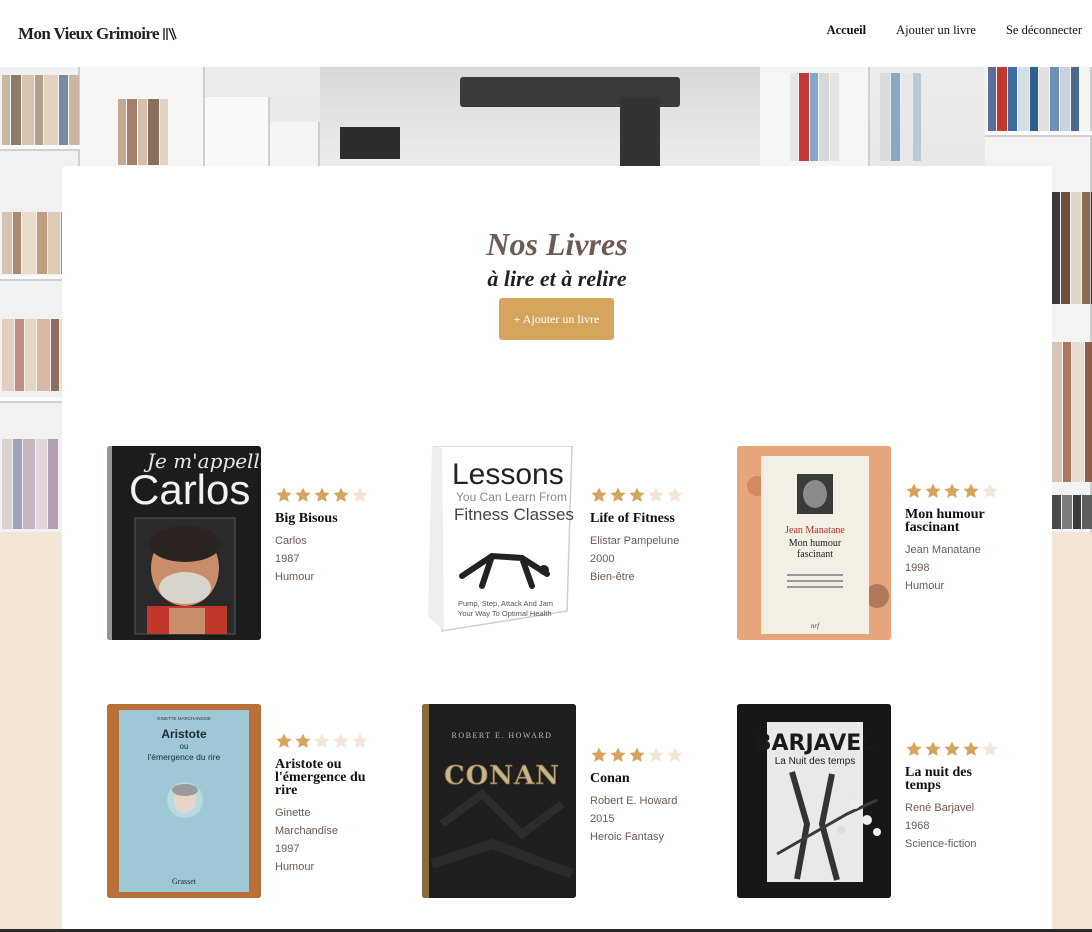 The width and height of the screenshot is (1092, 932). I want to click on cover-text-line: Carlos, so click(189, 489).